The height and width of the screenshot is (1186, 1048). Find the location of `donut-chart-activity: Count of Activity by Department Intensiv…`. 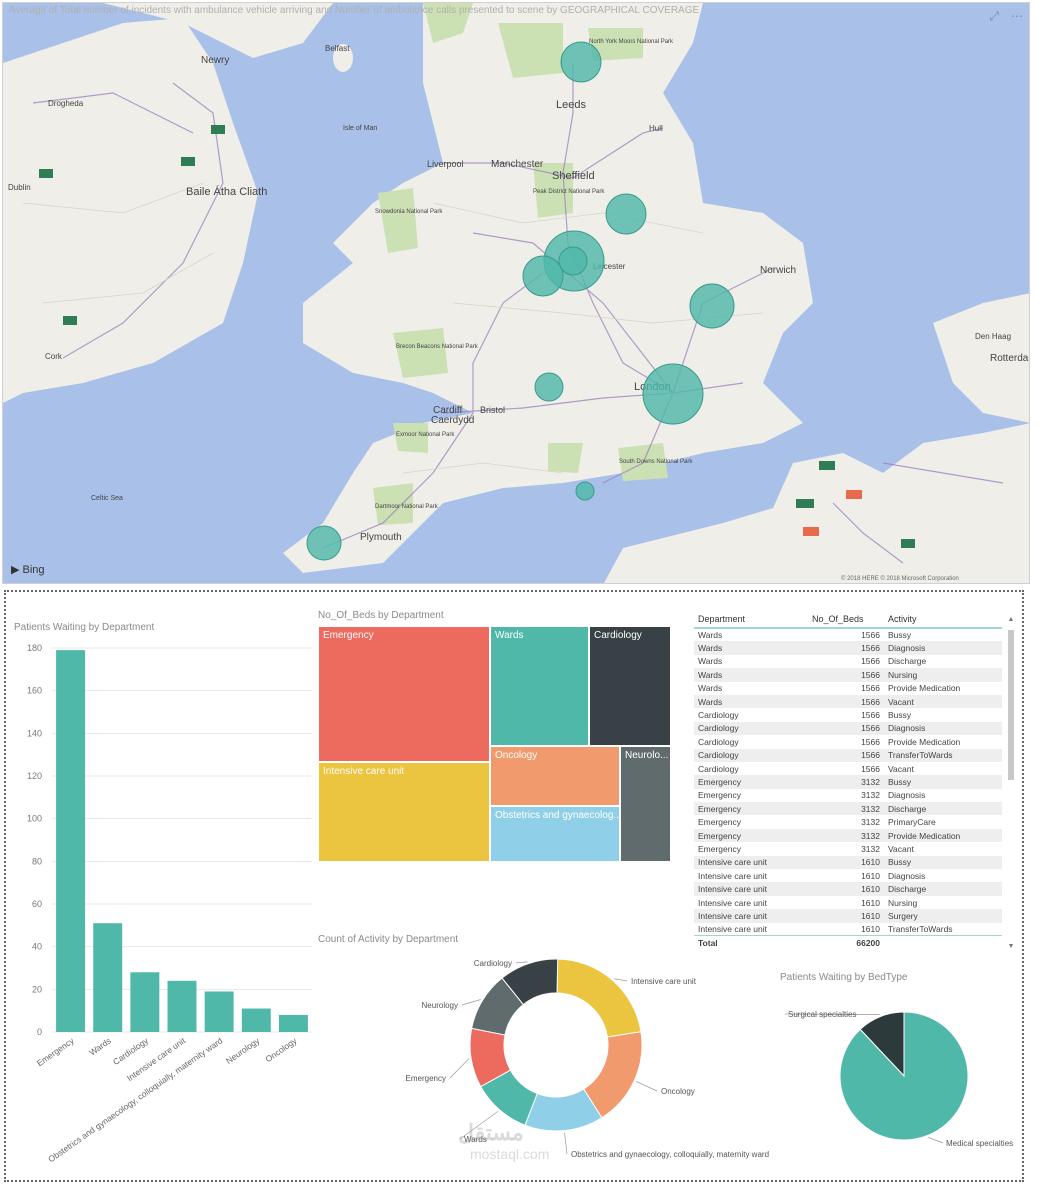

donut-chart-activity: Count of Activity by Department Intensiv… is located at coordinates (556, 1057).